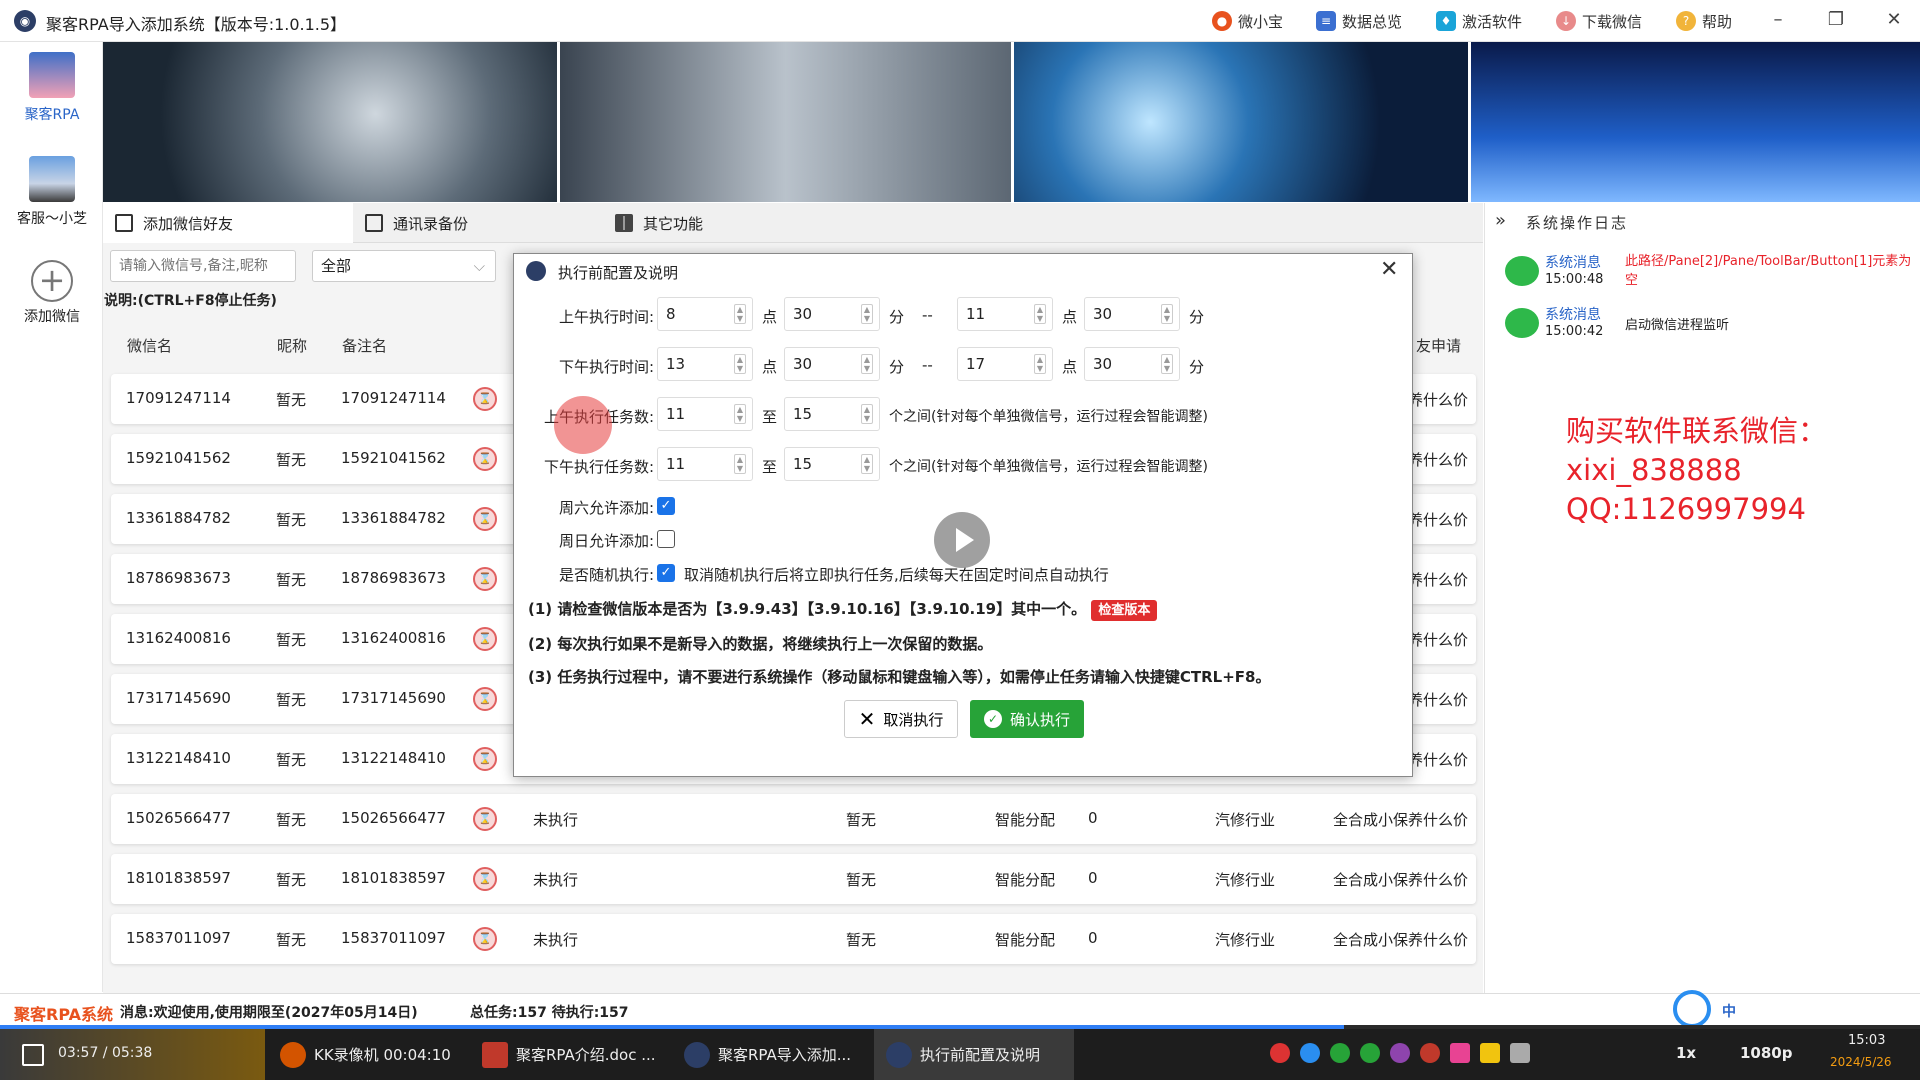 Image resolution: width=1920 pixels, height=1080 pixels. Describe the element at coordinates (606, 317) in the screenshot. I see `am-time-label: 上午执行时间:` at that location.